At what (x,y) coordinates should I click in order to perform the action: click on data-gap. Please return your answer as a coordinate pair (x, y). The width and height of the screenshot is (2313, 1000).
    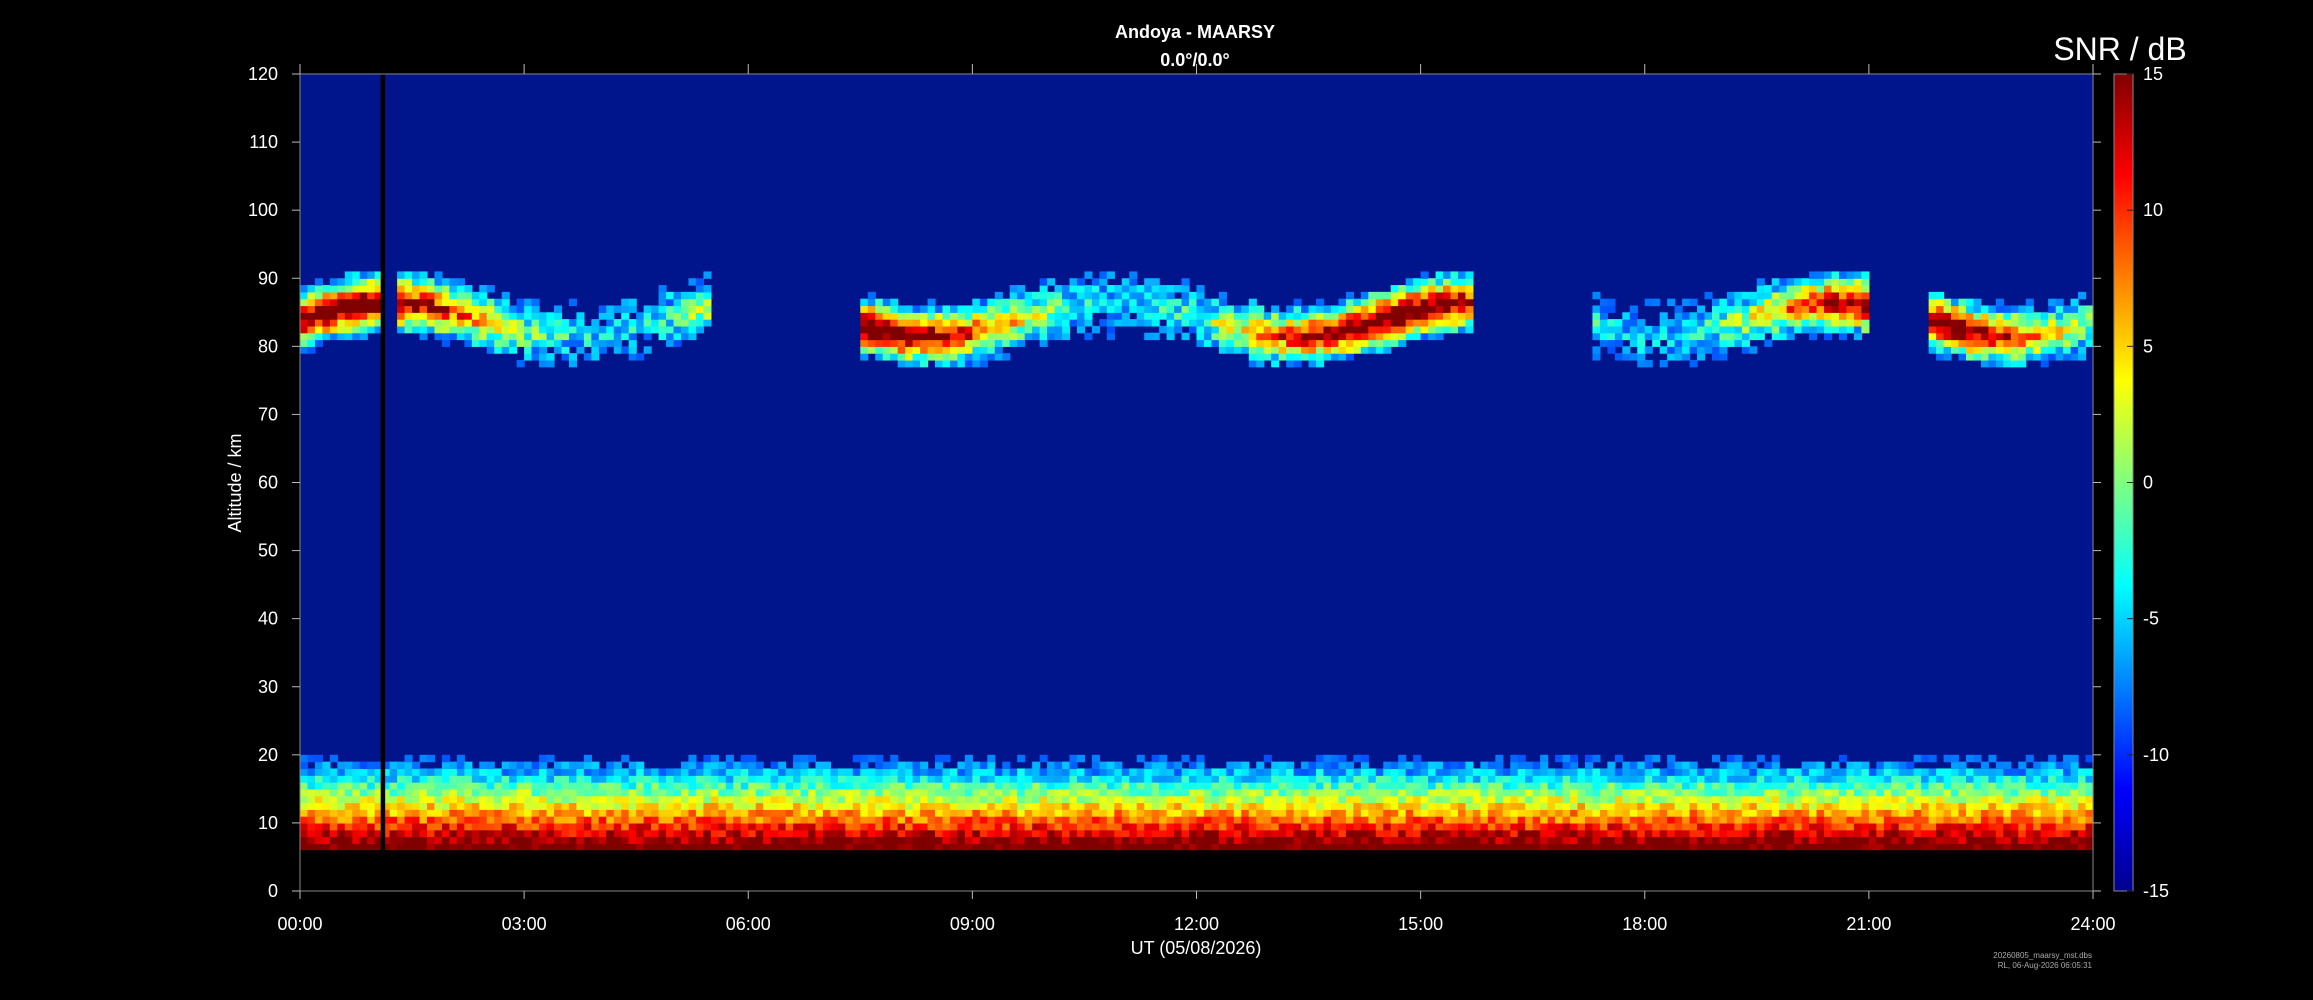
    Looking at the image, I should click on (383, 462).